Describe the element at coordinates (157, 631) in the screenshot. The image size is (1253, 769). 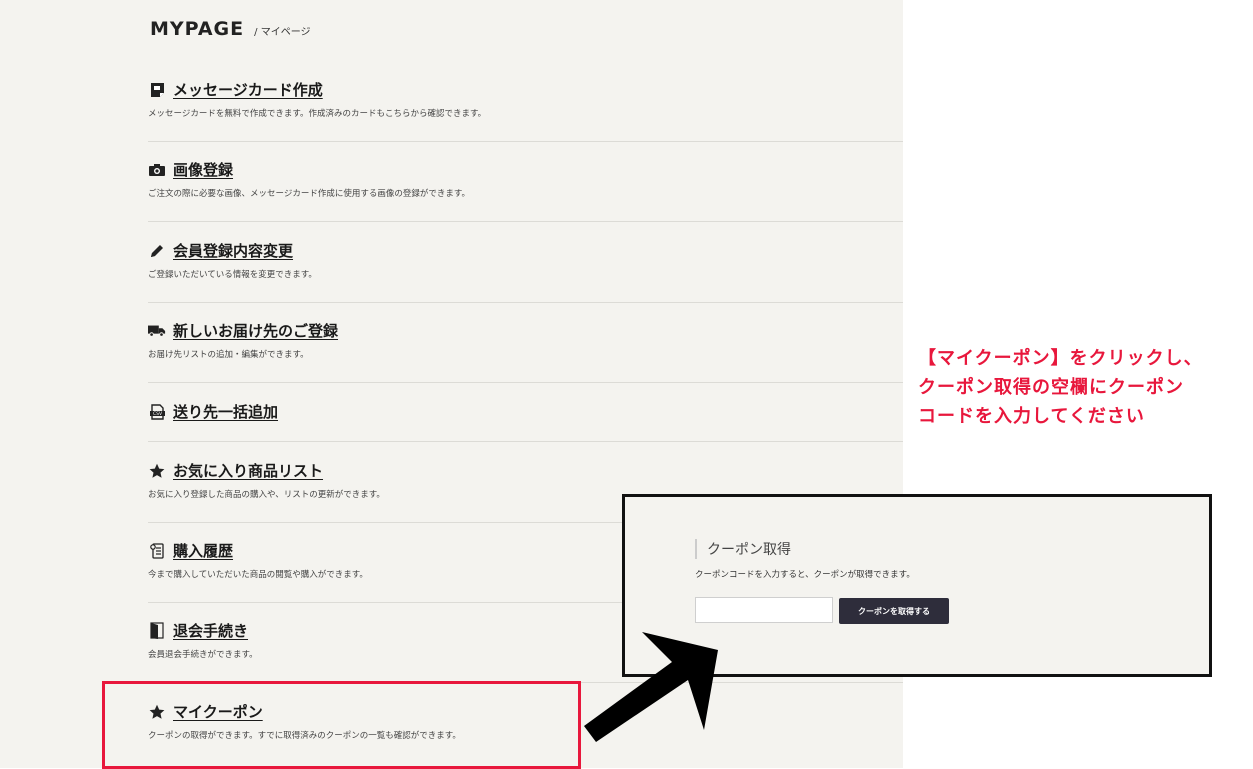
I see `door-icon` at that location.